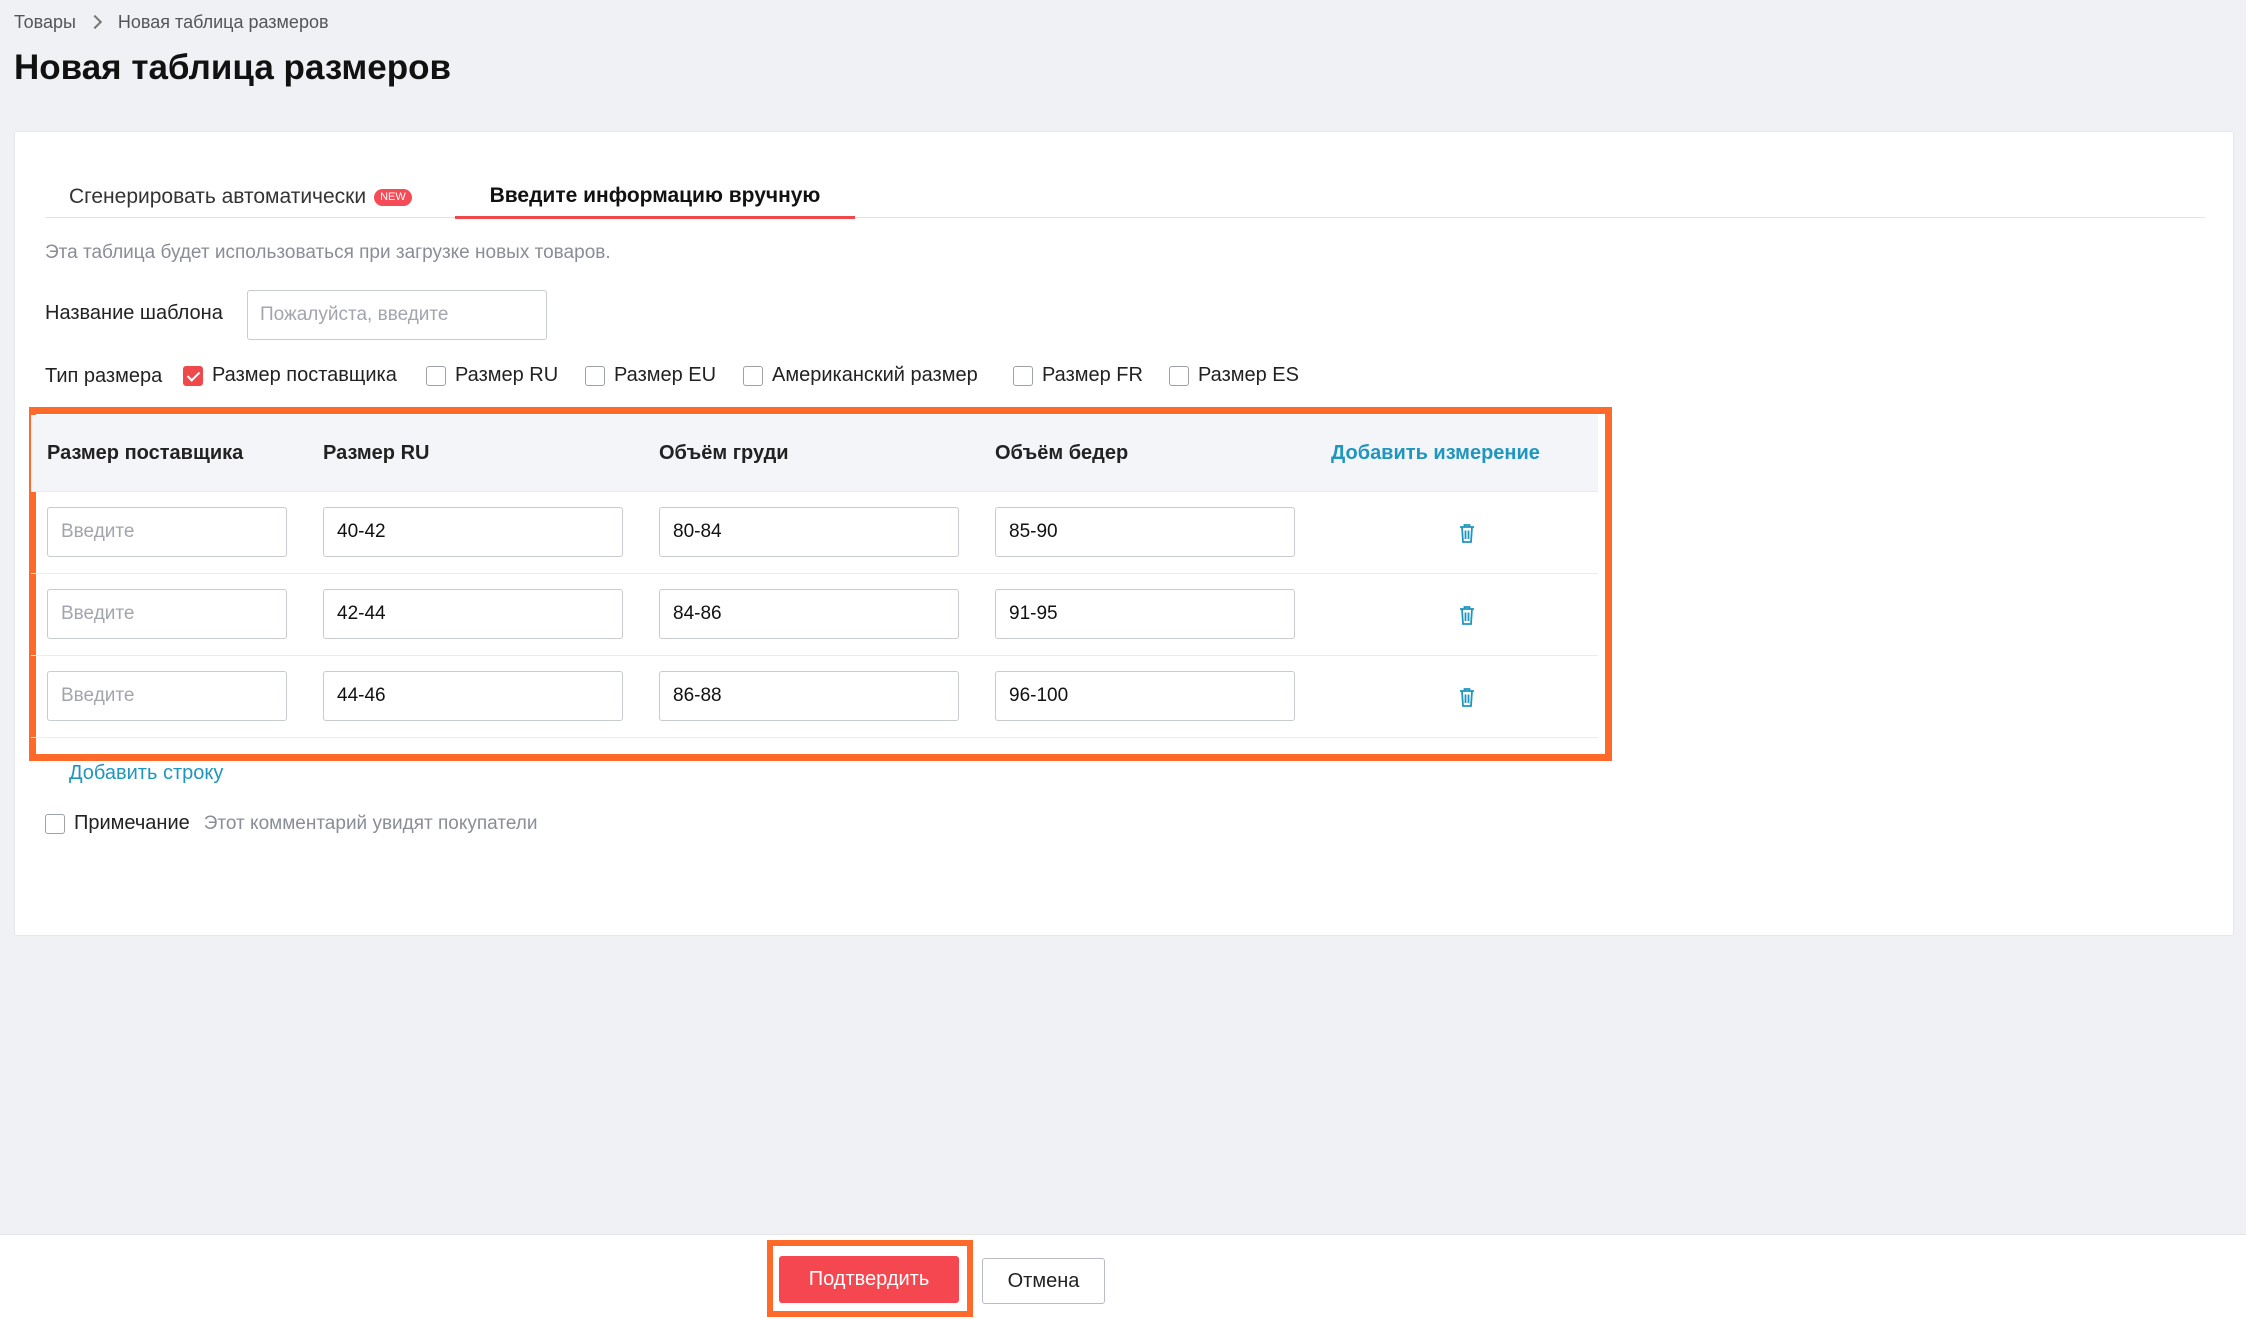 This screenshot has width=2246, height=1320. Describe the element at coordinates (1123, 1277) in the screenshot. I see `footer-bar` at that location.